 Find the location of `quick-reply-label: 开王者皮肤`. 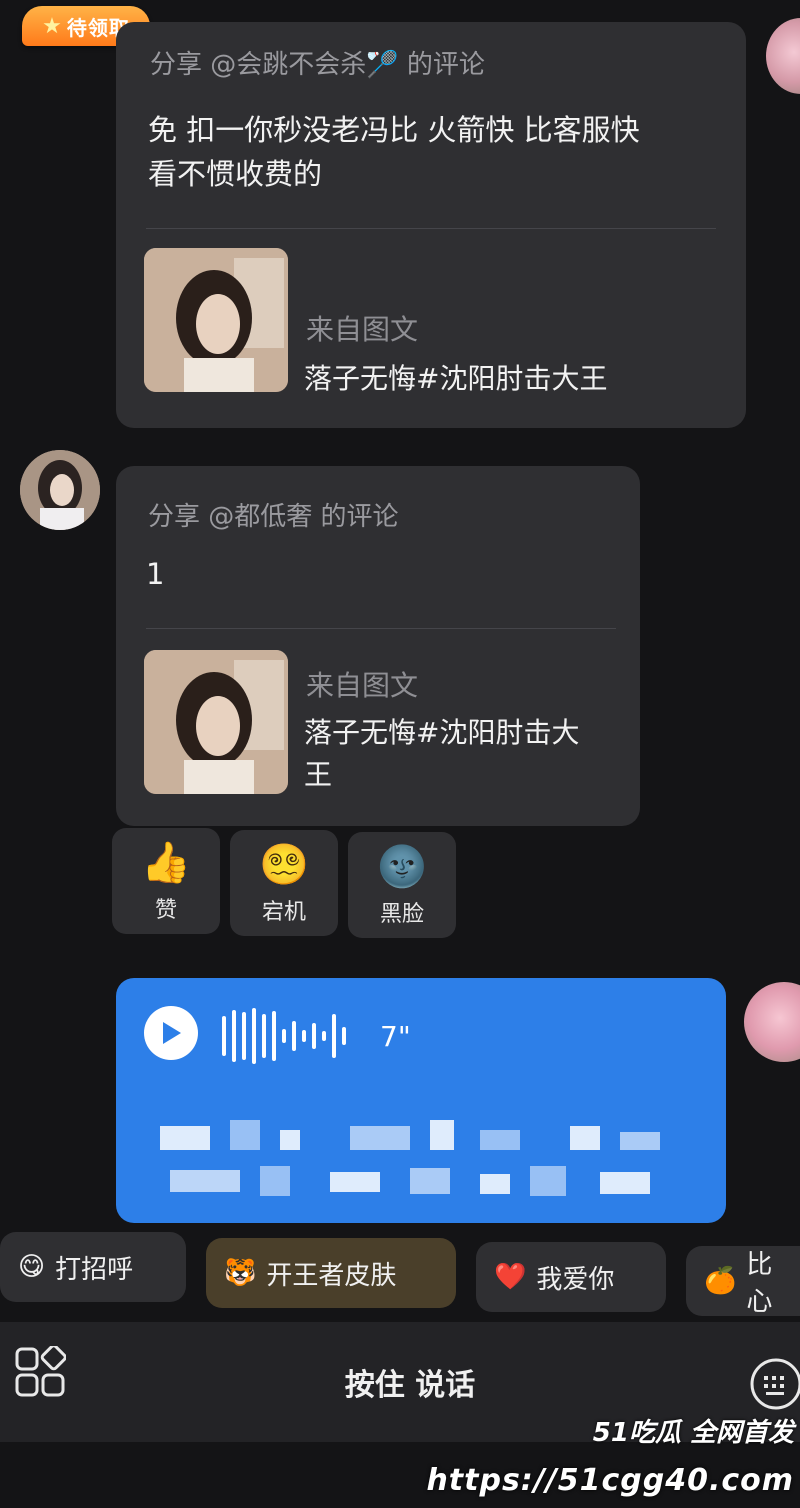

quick-reply-label: 开王者皮肤 is located at coordinates (331, 1275).